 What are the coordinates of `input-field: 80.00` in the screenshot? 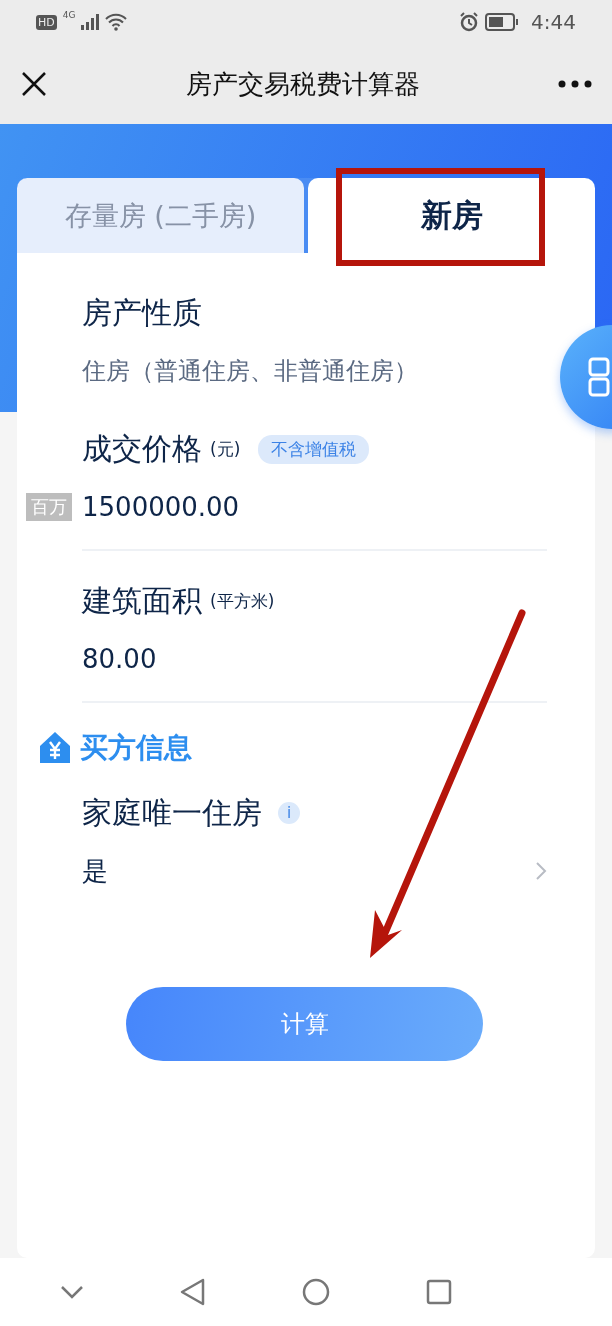 It's located at (119, 659).